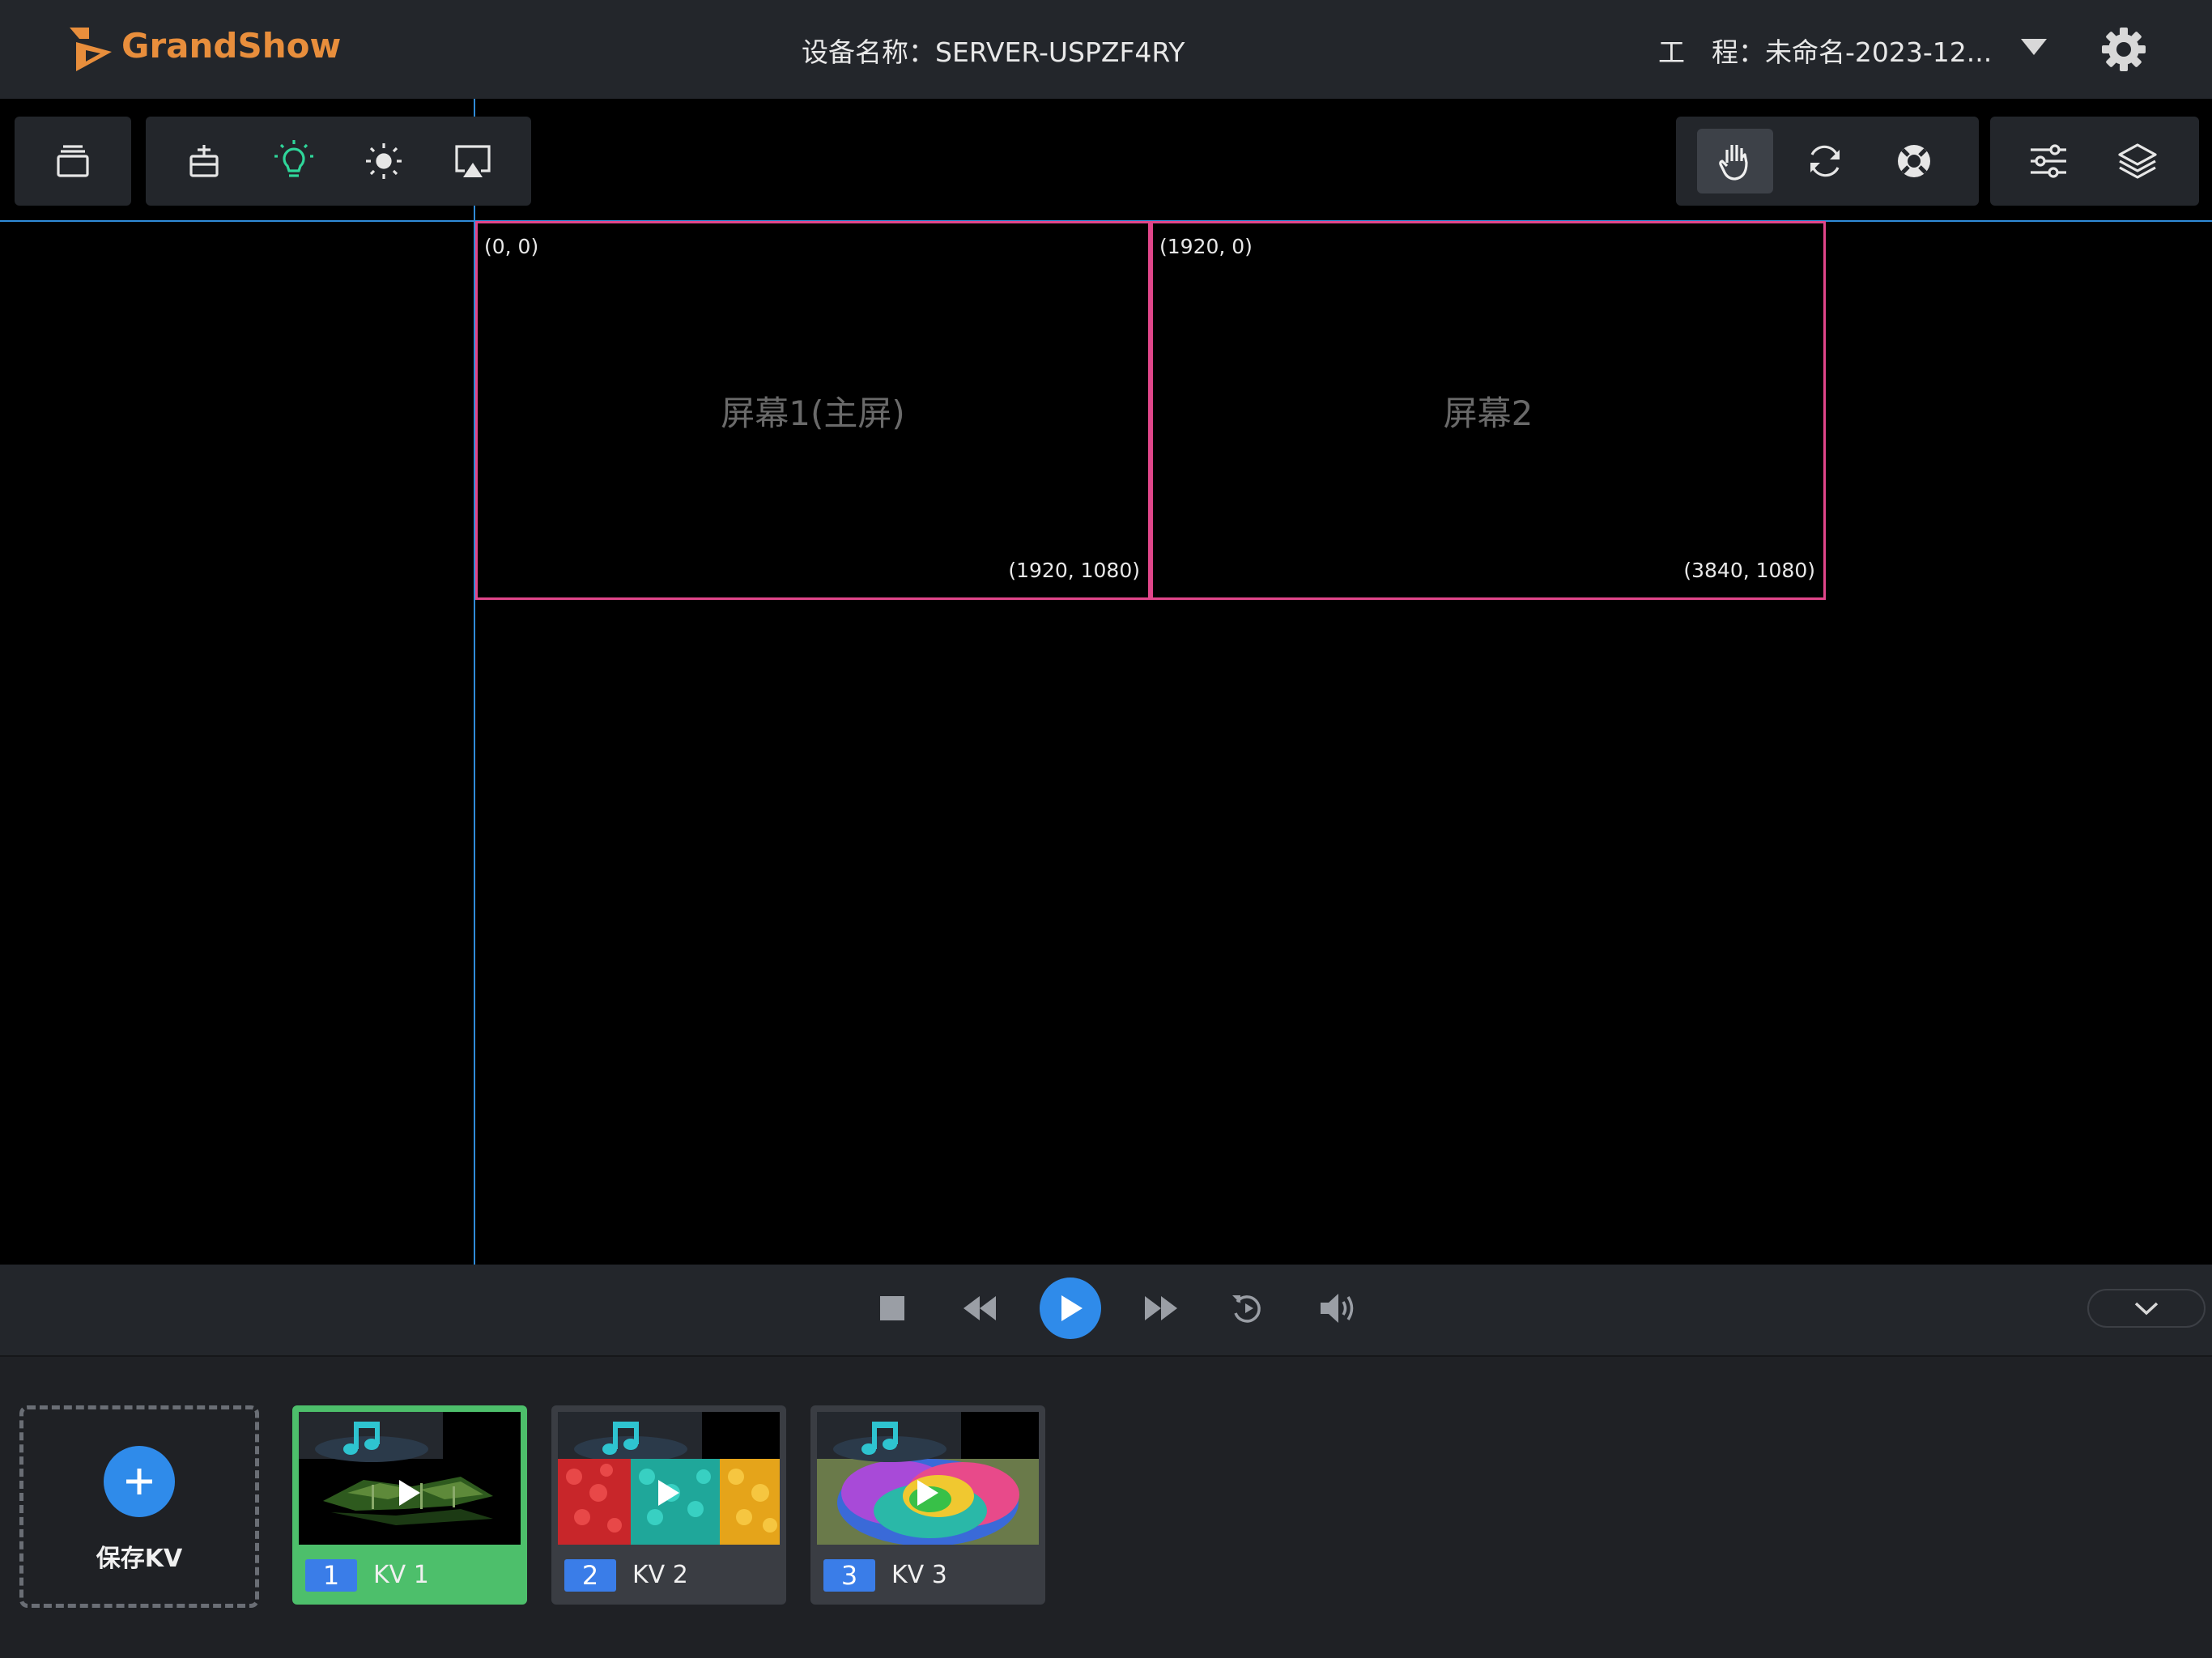 Image resolution: width=2212 pixels, height=1658 pixels. Describe the element at coordinates (2137, 161) in the screenshot. I see `layers-icon` at that location.